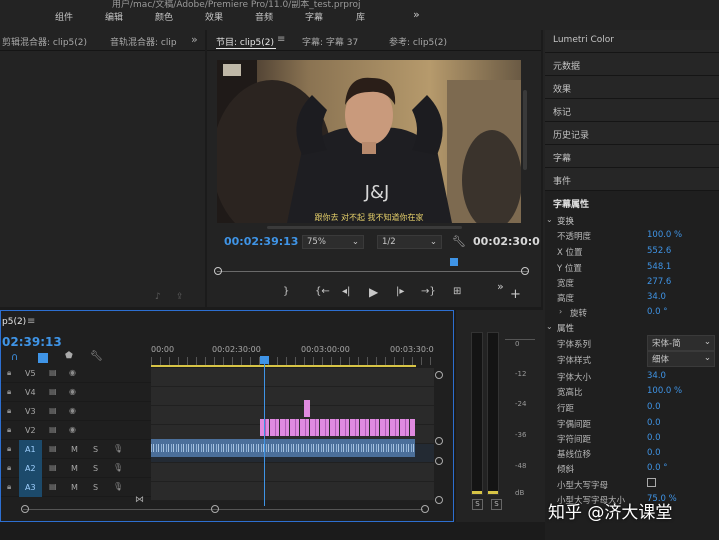 The height and width of the screenshot is (540, 719). What do you see at coordinates (659, 267) in the screenshot?
I see `prop-y-value: 548.1` at bounding box center [659, 267].